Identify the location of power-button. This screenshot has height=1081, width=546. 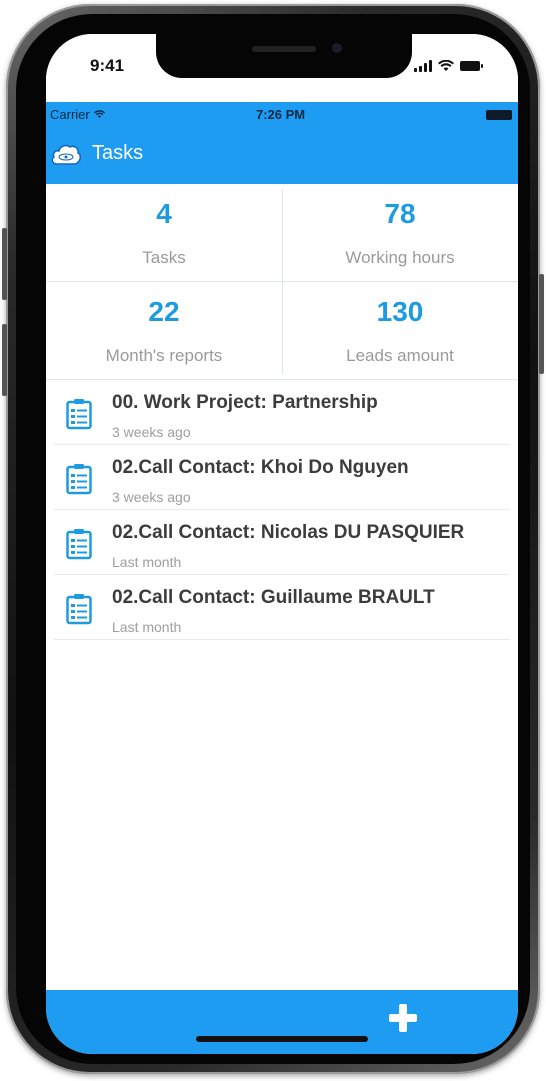
(541, 324).